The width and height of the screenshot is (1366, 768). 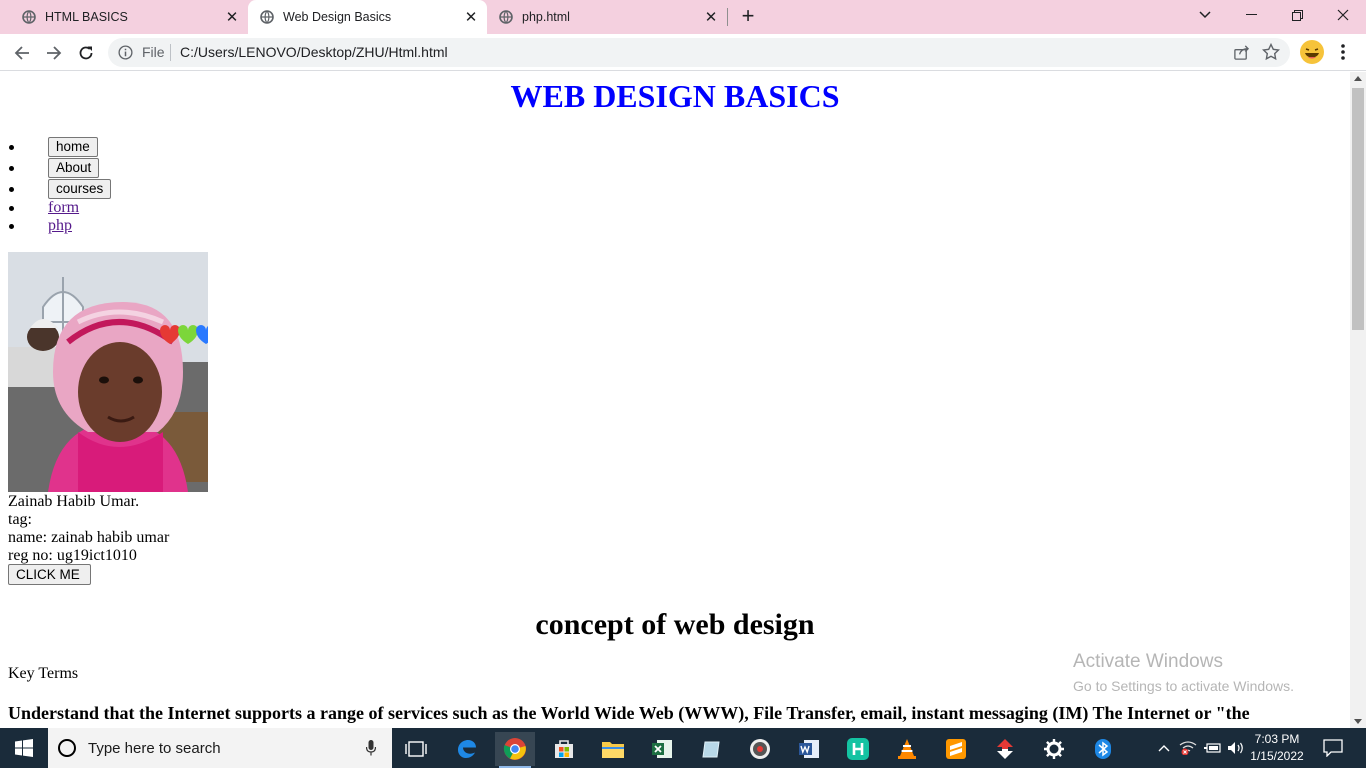 I want to click on taskbar-excel, so click(x=662, y=749).